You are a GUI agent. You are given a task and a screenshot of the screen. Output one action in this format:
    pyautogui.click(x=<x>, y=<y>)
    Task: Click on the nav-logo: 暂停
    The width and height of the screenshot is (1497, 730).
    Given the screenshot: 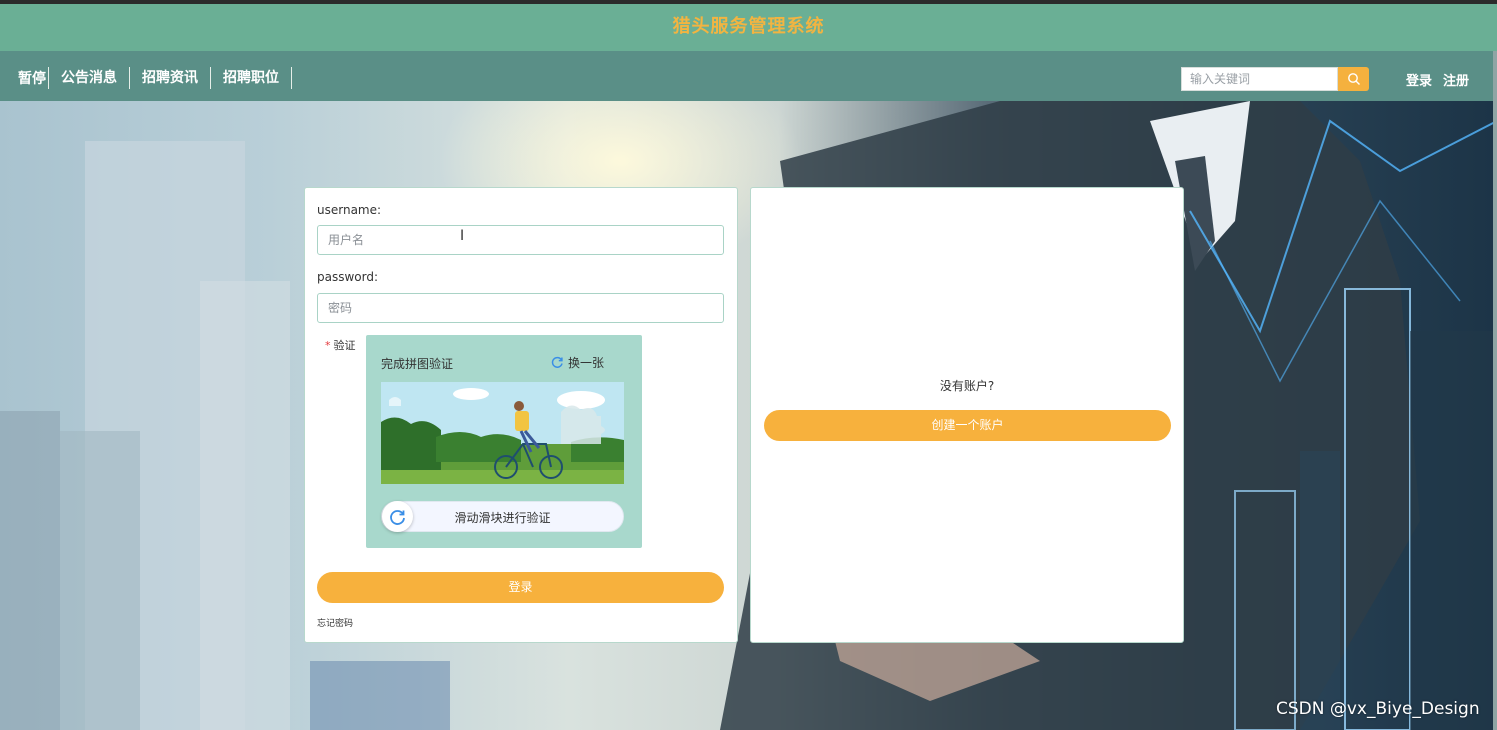 What is the action you would take?
    pyautogui.click(x=32, y=78)
    